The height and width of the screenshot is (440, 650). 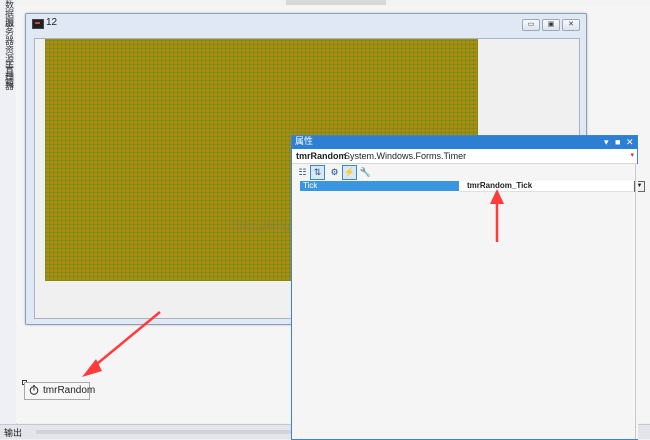 I want to click on arrow-to-timer, so click(x=121, y=344).